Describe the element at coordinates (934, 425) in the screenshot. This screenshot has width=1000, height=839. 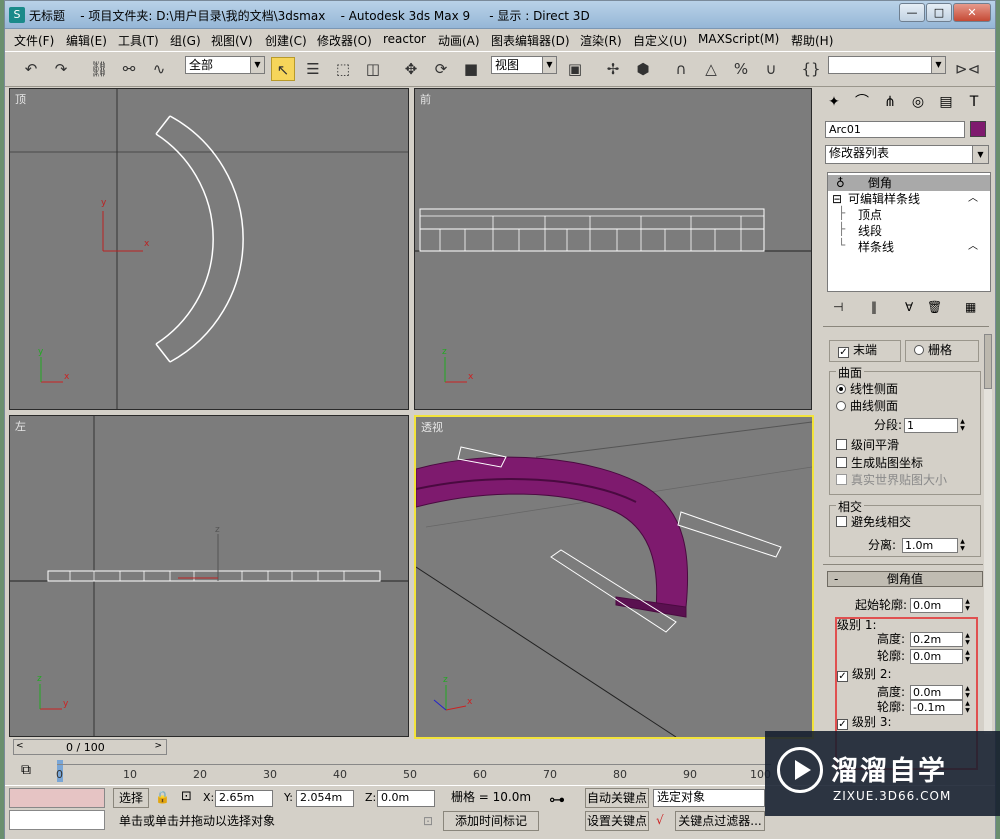
I see `segments-spinner: 1 ▲ ▼` at that location.